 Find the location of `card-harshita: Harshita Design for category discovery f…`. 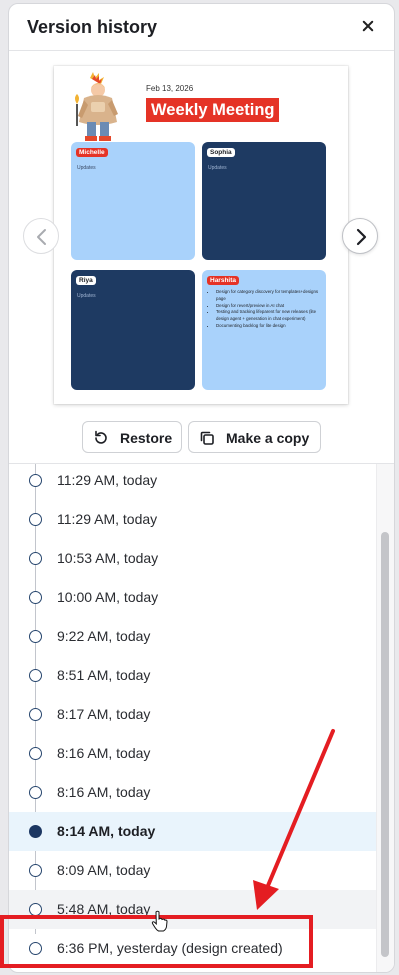

card-harshita: Harshita Design for category discovery f… is located at coordinates (264, 330).